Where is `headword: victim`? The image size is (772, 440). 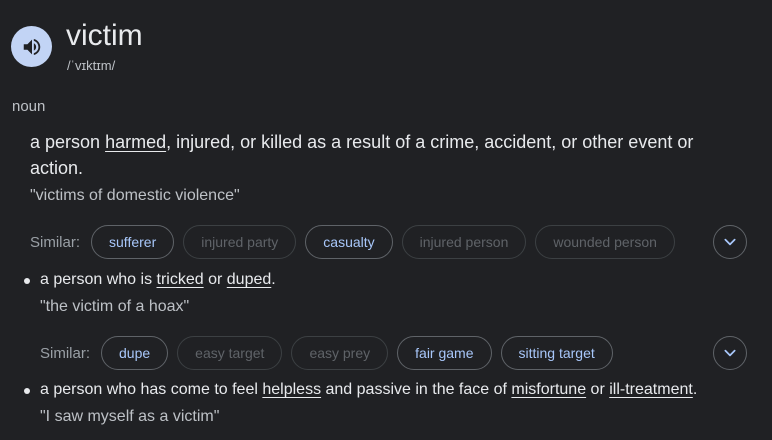 headword: victim is located at coordinates (104, 35).